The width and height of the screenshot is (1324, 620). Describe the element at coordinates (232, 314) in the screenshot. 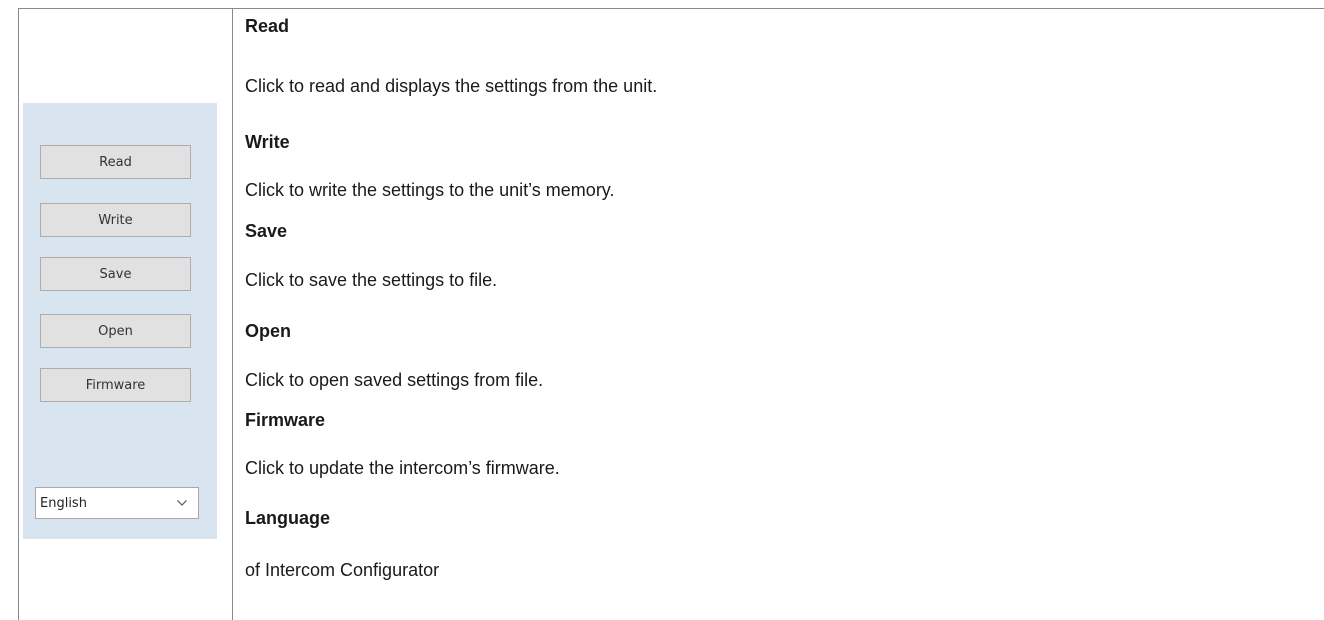

I see `table-column-divider` at that location.